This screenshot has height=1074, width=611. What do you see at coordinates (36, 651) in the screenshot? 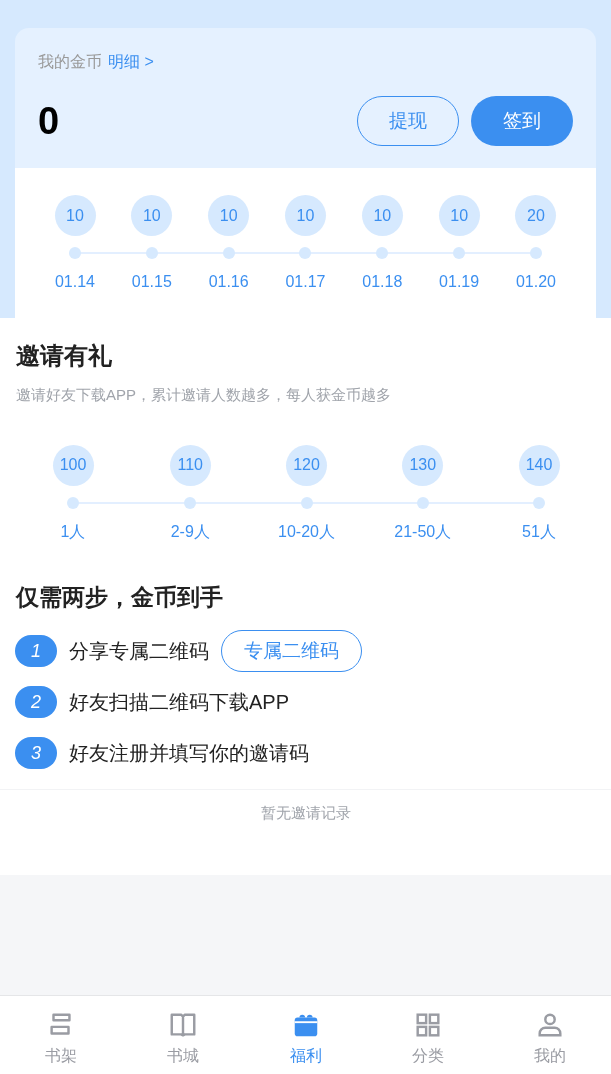
I see `step-number: 1` at bounding box center [36, 651].